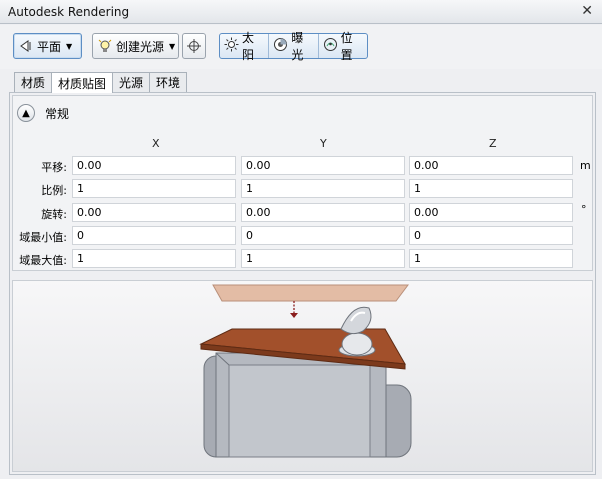 This screenshot has width=602, height=479. What do you see at coordinates (154, 258) in the screenshot?
I see `domain-max-x-field` at bounding box center [154, 258].